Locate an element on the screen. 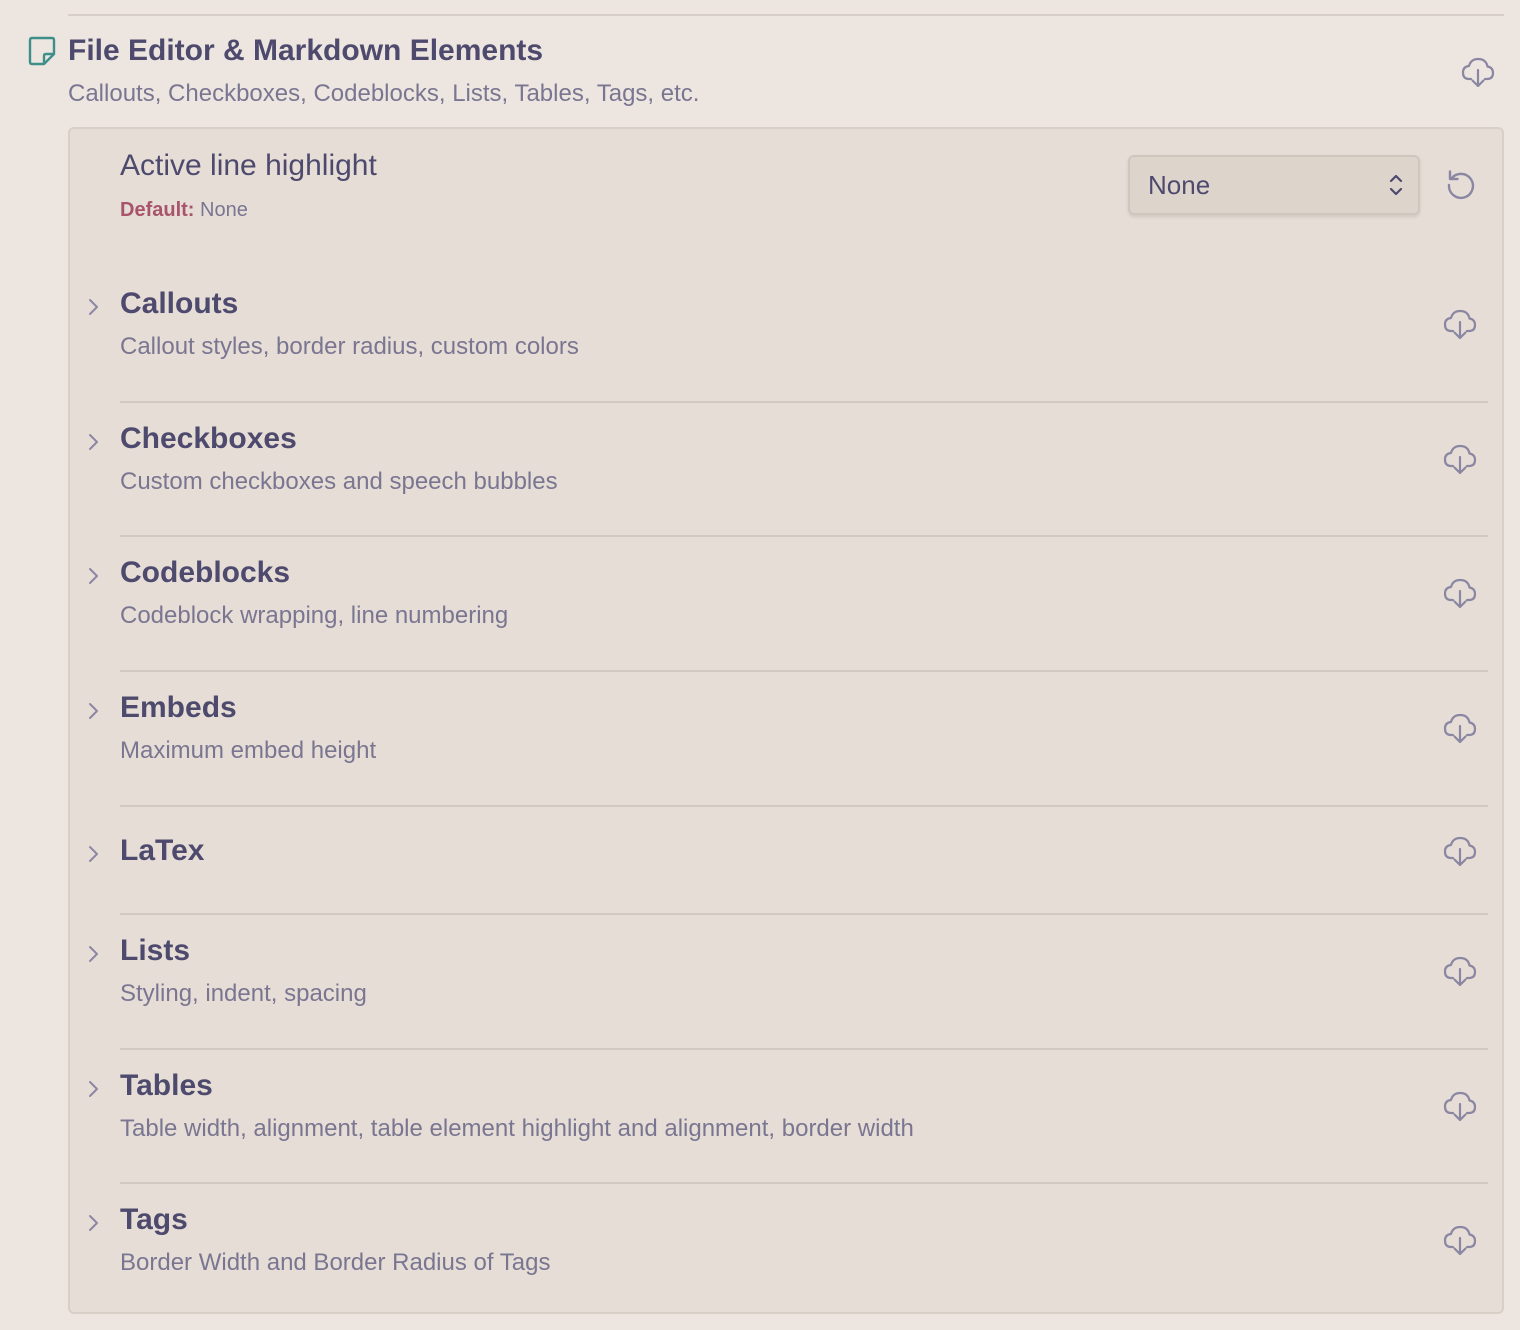 The width and height of the screenshot is (1520, 1330). item-description: Styling, indent, spacing is located at coordinates (243, 993).